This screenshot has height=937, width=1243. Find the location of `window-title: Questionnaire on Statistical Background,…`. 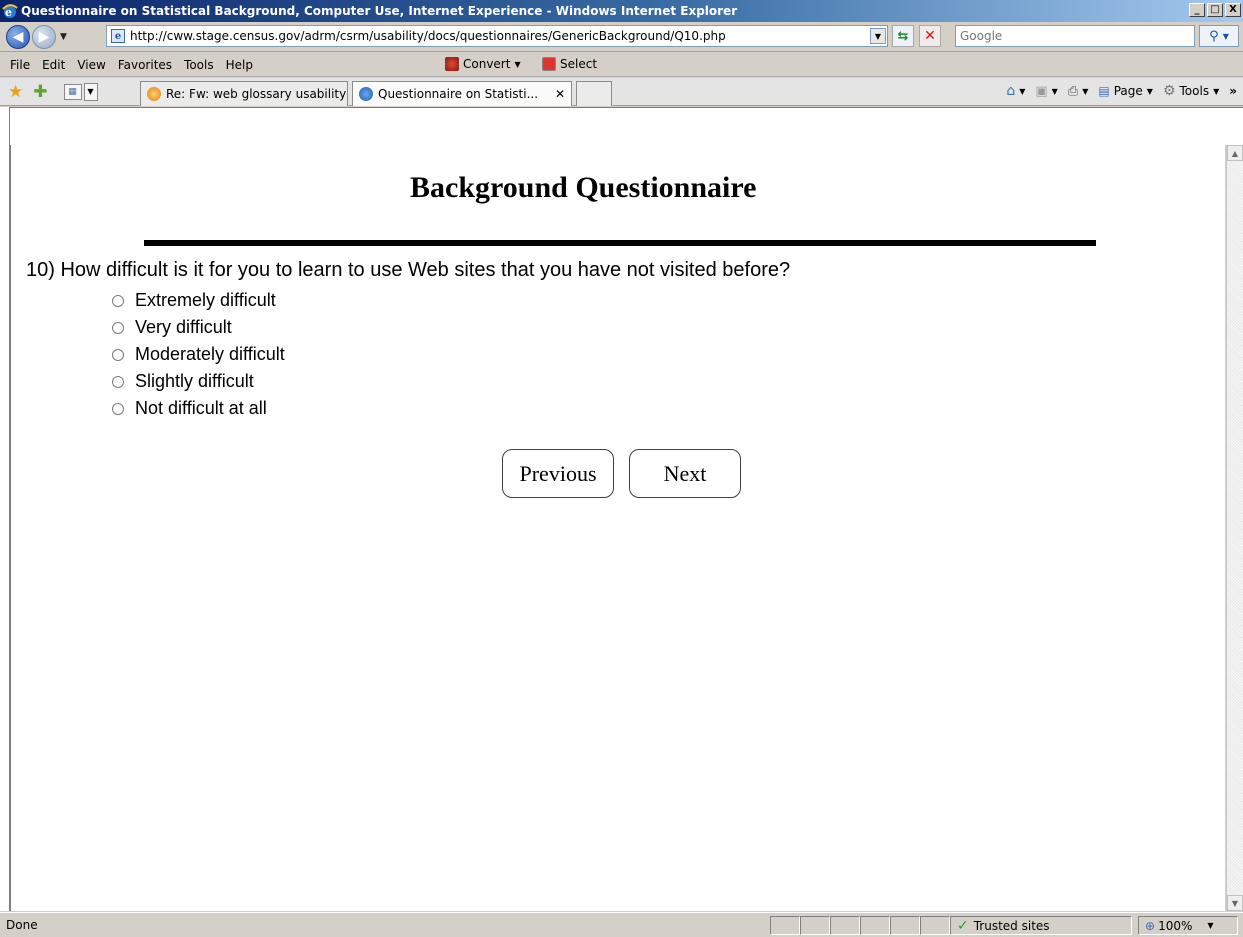

window-title: Questionnaire on Statistical Background,… is located at coordinates (379, 11).